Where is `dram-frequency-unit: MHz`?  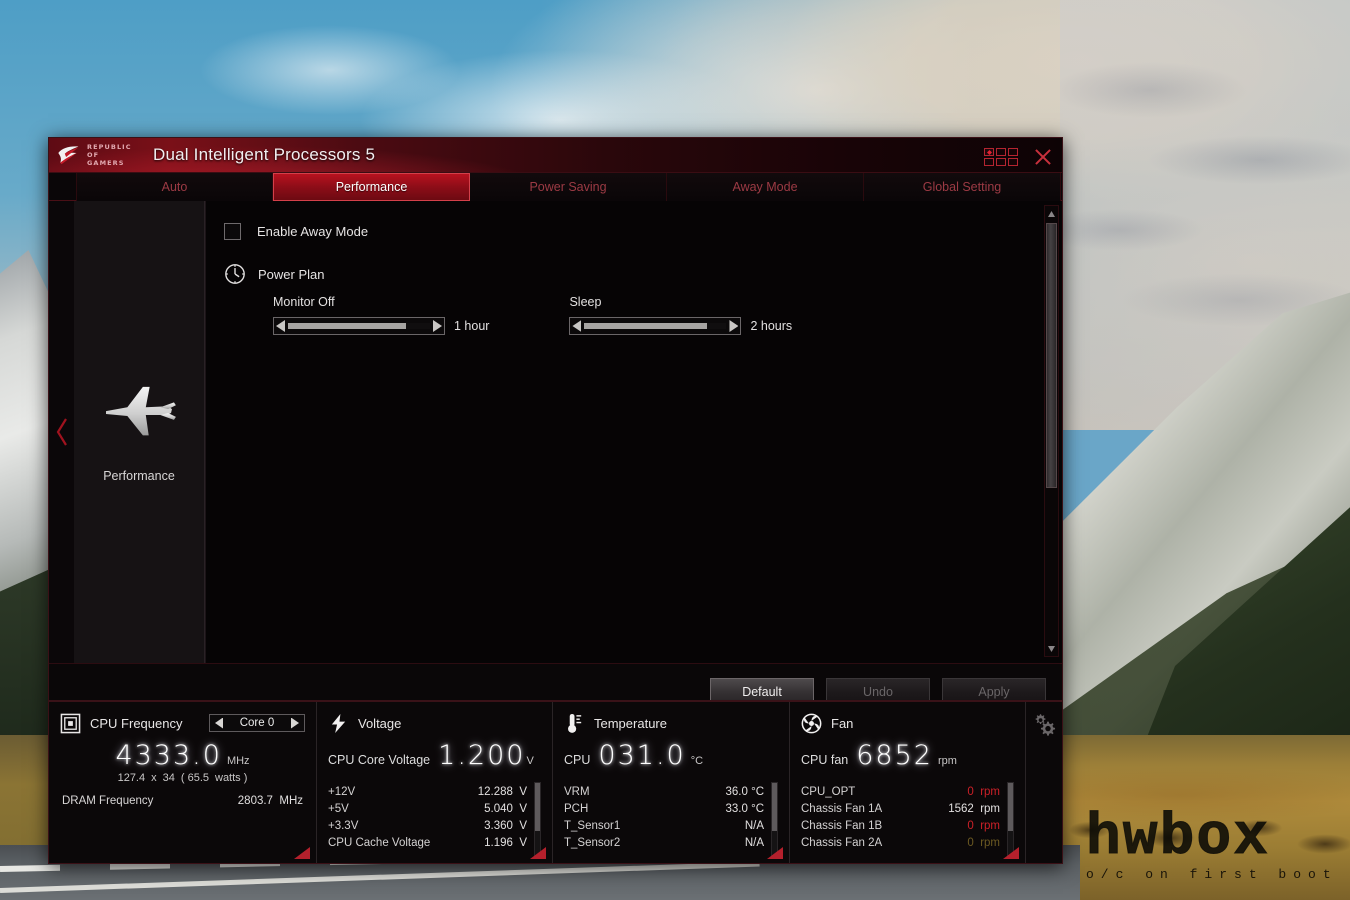 dram-frequency-unit: MHz is located at coordinates (291, 801).